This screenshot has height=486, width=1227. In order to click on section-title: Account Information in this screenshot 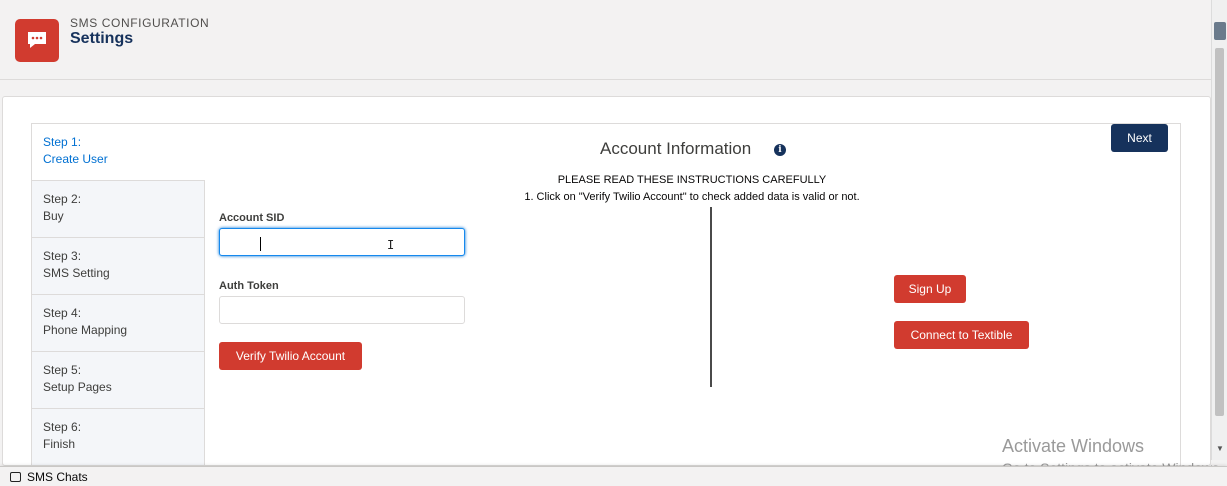, I will do `click(676, 148)`.